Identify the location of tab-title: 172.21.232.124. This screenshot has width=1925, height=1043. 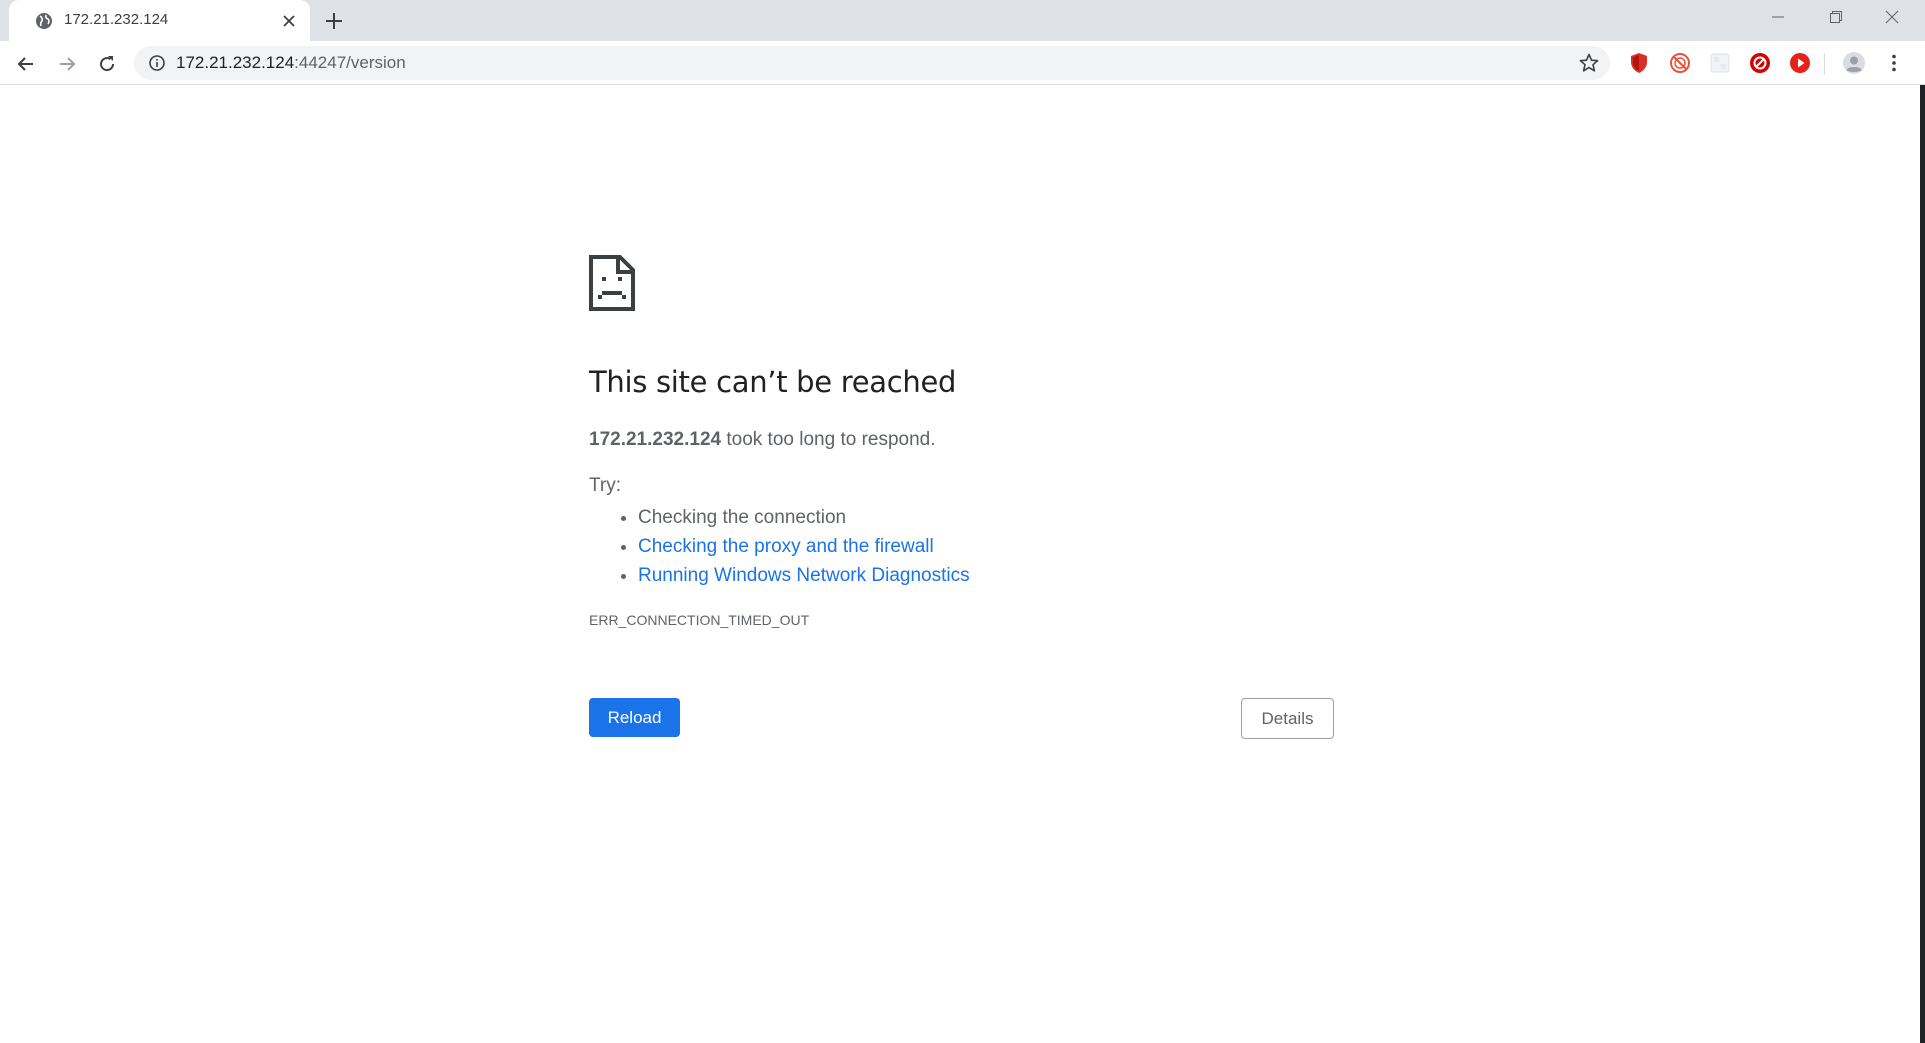
(116, 19).